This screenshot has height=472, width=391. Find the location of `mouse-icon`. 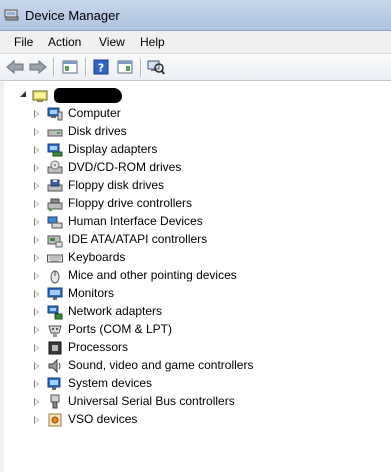

mouse-icon is located at coordinates (55, 276).